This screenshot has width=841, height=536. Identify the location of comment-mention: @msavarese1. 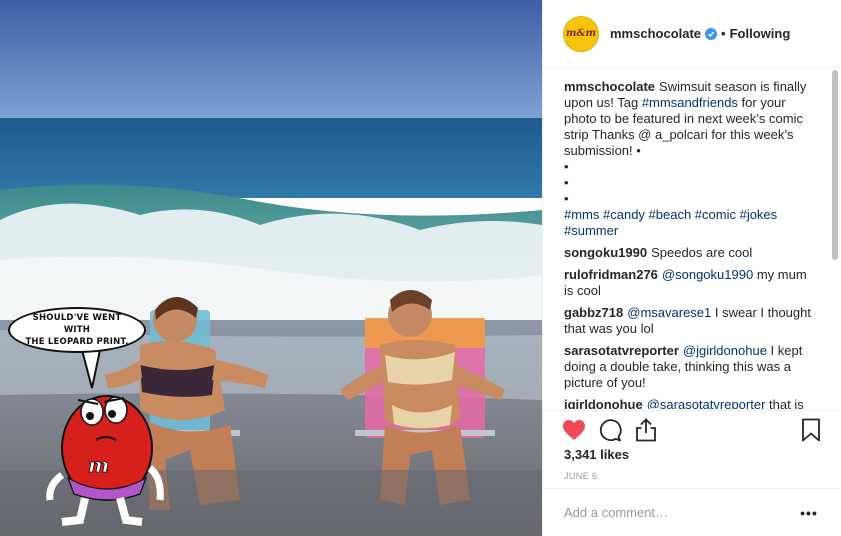
(669, 312).